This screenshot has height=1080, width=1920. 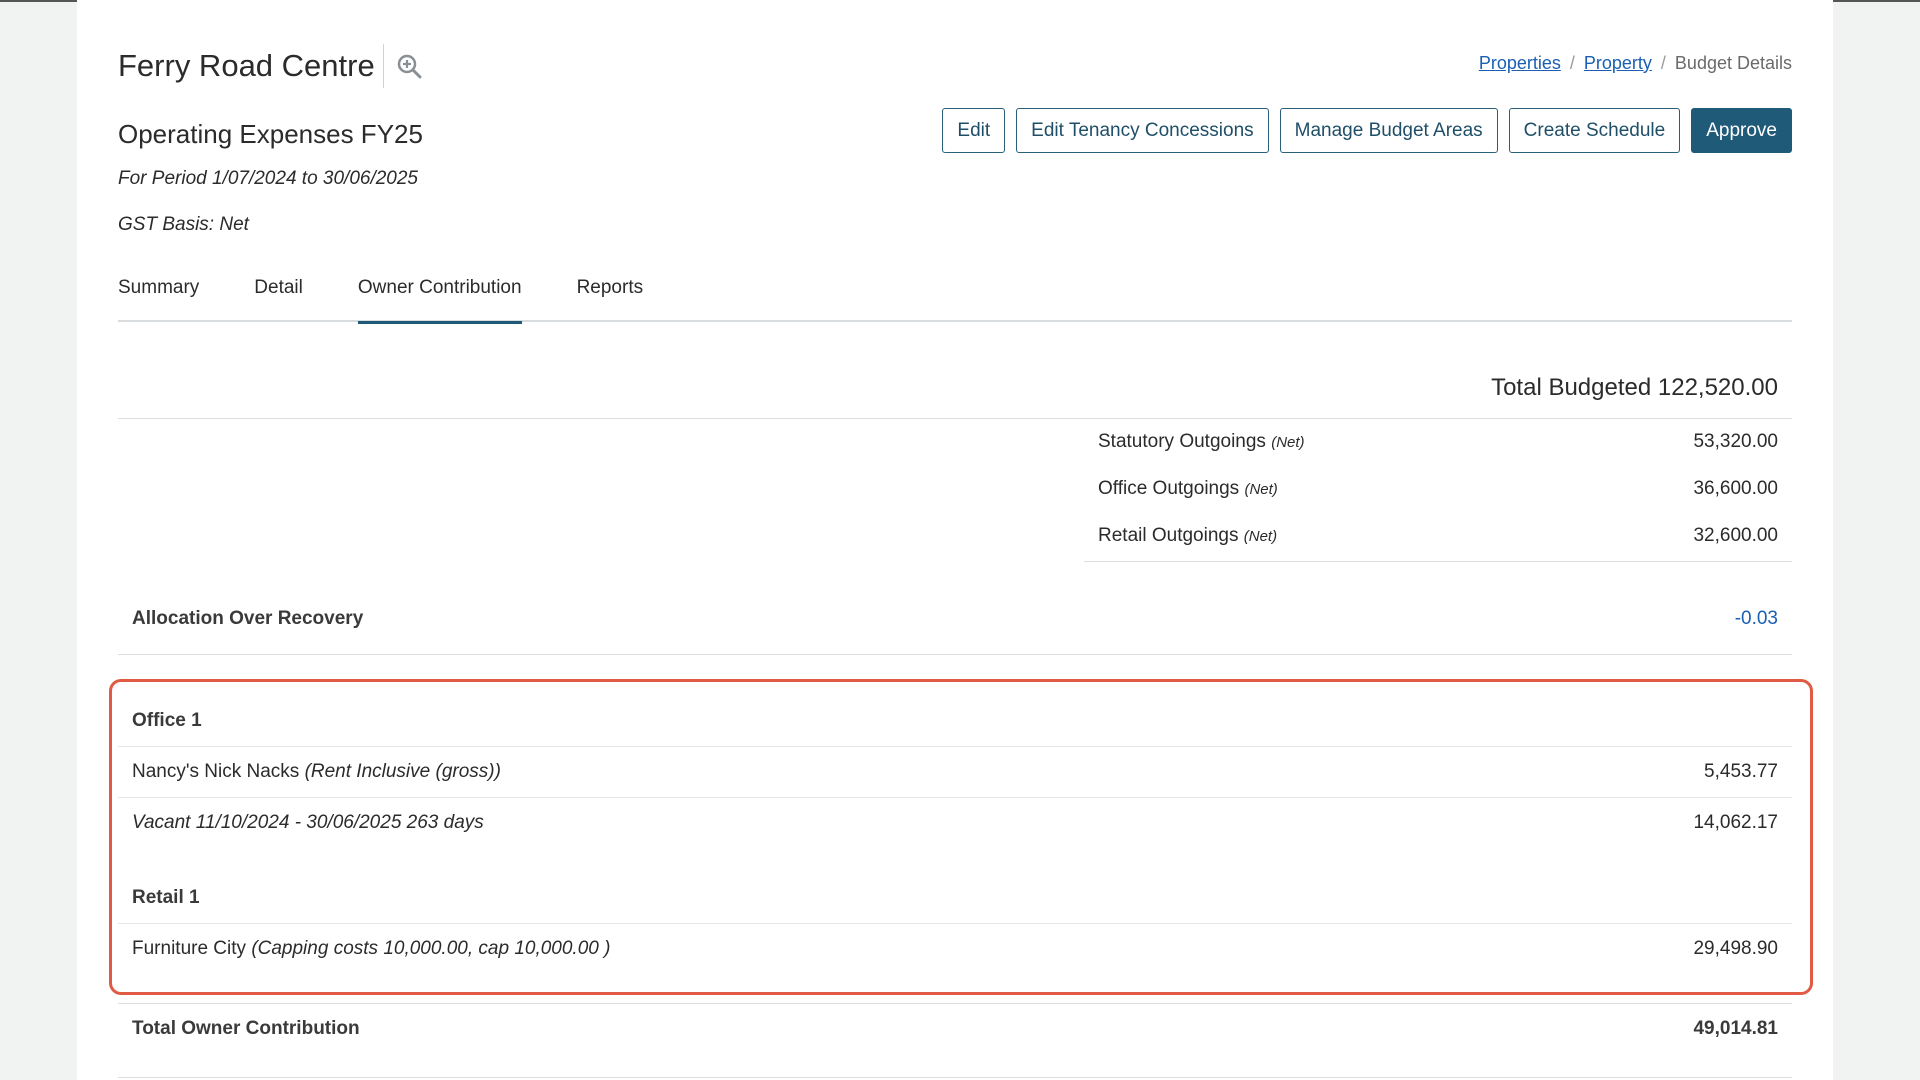 I want to click on edit-button: Edit, so click(x=974, y=130).